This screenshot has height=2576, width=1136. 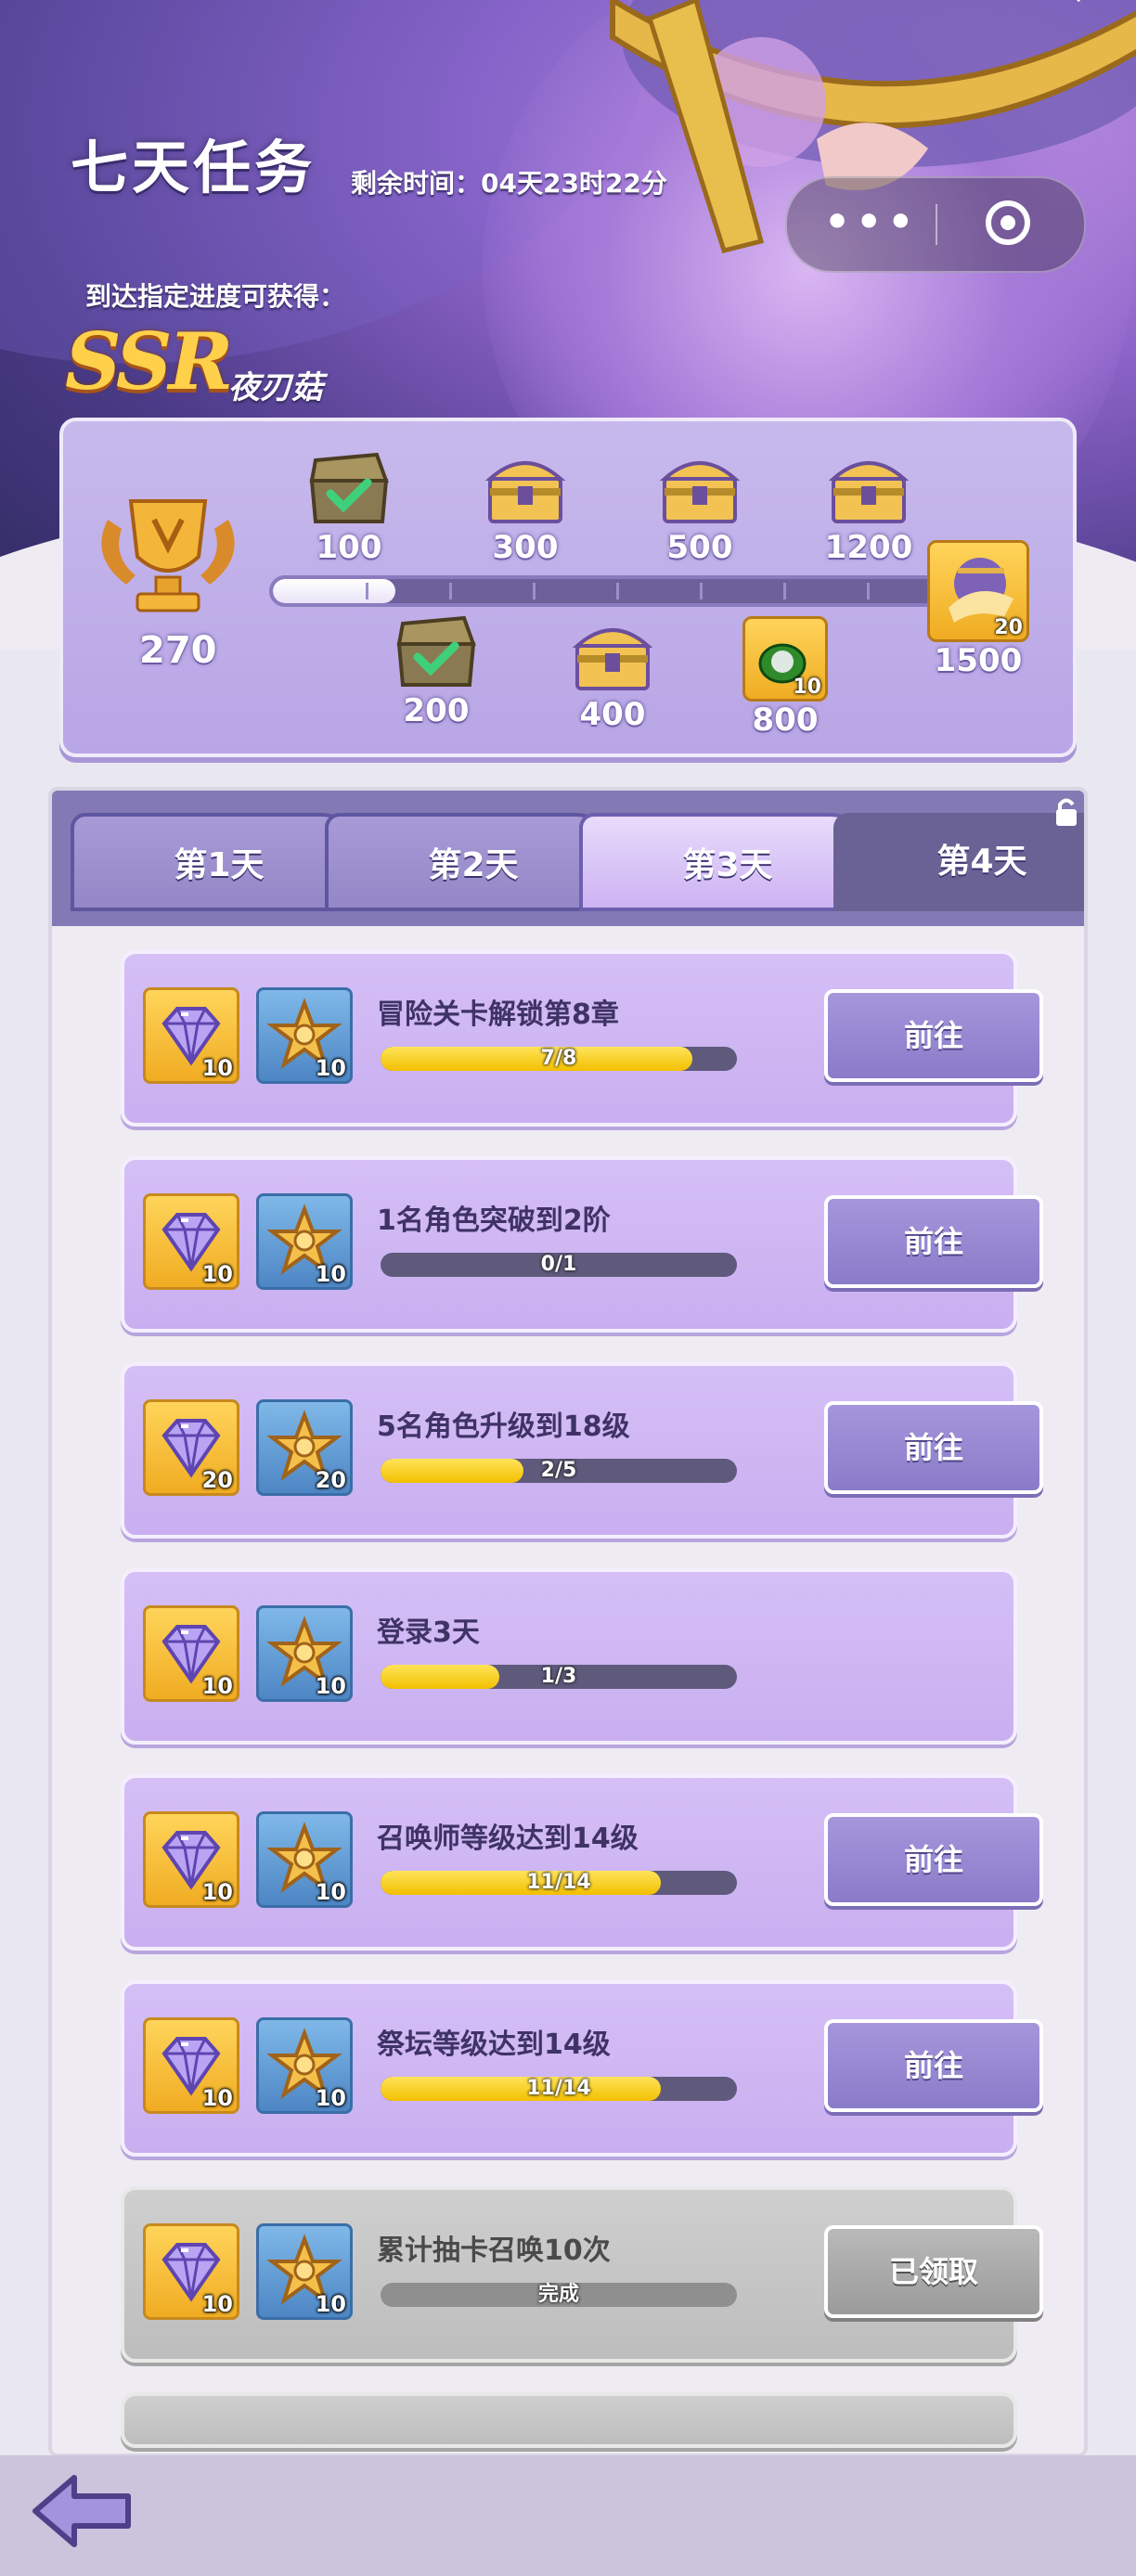 What do you see at coordinates (785, 721) in the screenshot?
I see `milestone-label: 800` at bounding box center [785, 721].